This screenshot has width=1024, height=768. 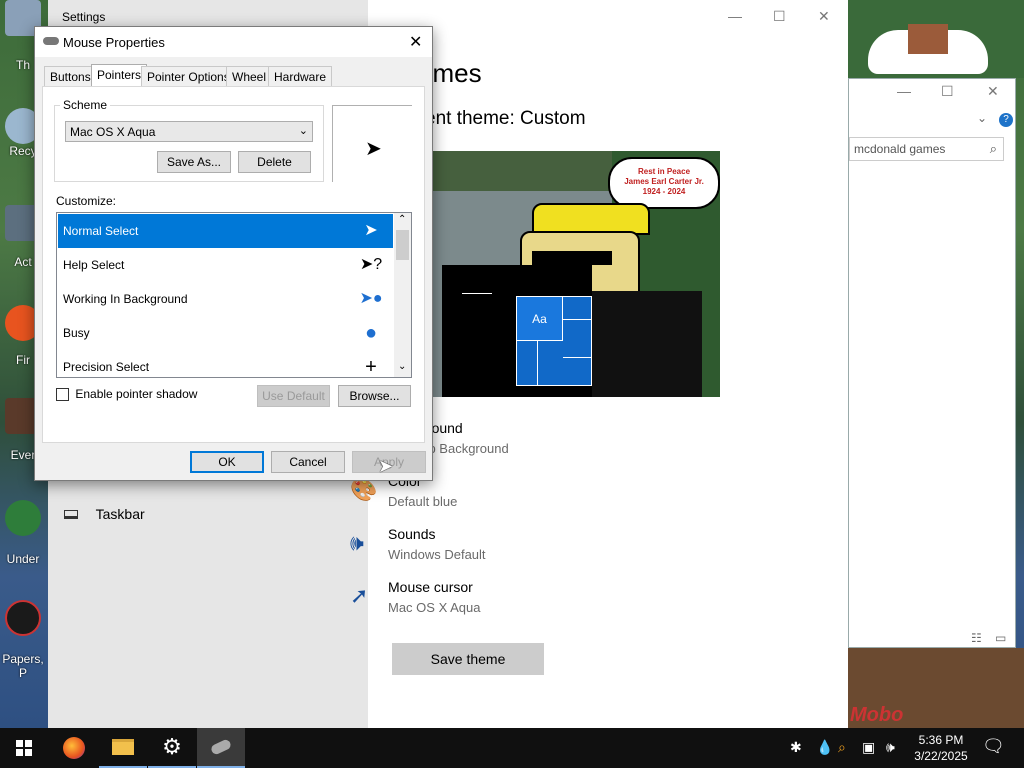 I want to click on sounds-setting: 🕪 Sounds Windows Default, so click(x=418, y=544).